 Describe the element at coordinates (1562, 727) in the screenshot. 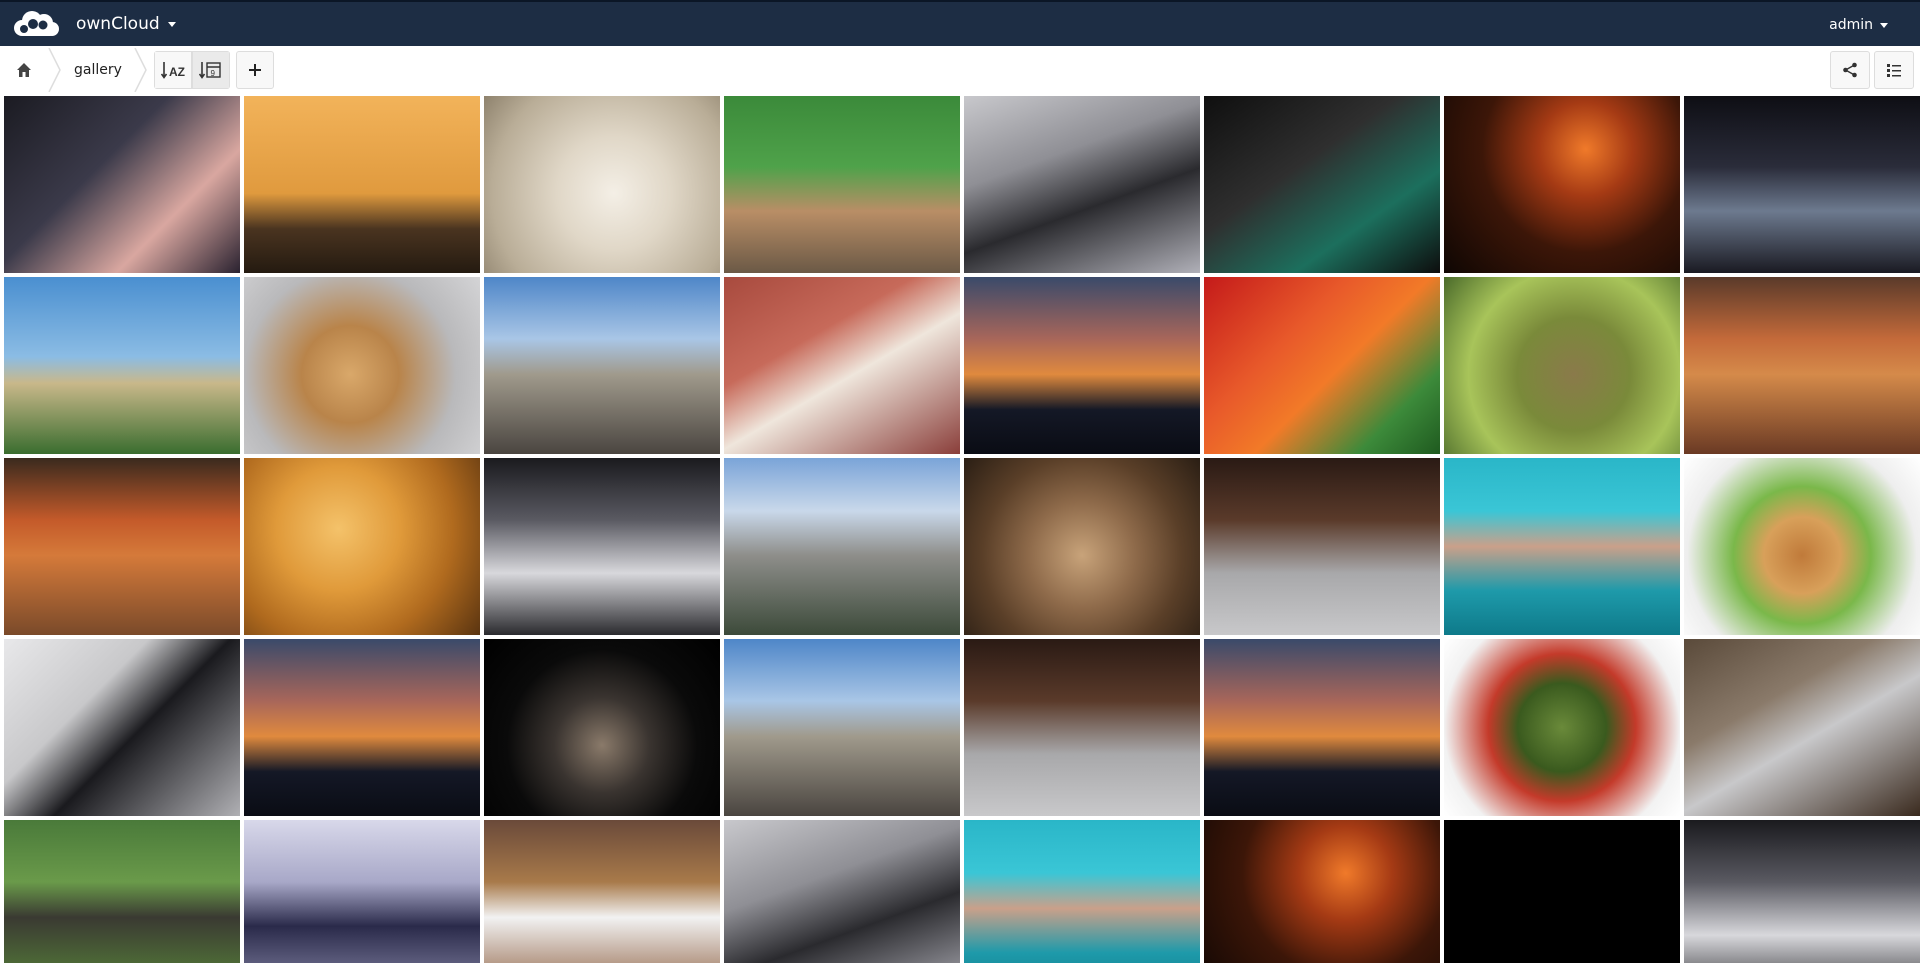

I see `gallery-photo-grilled-vegetables` at that location.